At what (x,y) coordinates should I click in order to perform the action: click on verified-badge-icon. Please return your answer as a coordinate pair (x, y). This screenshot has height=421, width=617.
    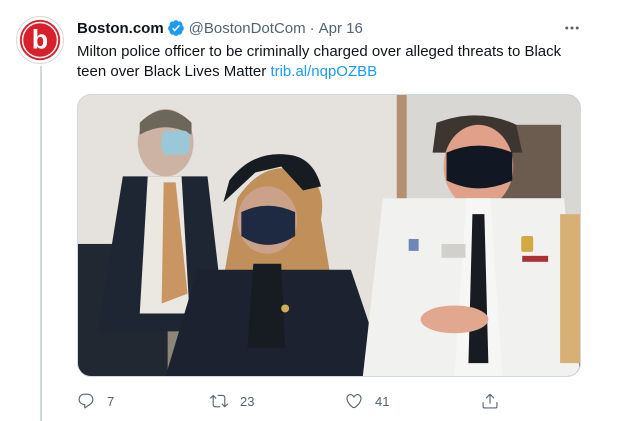
    Looking at the image, I should click on (175, 28).